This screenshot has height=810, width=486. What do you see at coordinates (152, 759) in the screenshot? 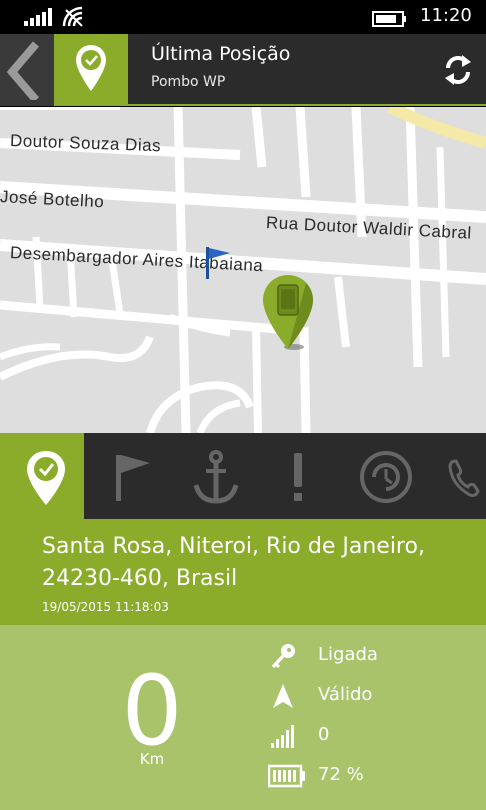
I see `speed-unit: Km` at bounding box center [152, 759].